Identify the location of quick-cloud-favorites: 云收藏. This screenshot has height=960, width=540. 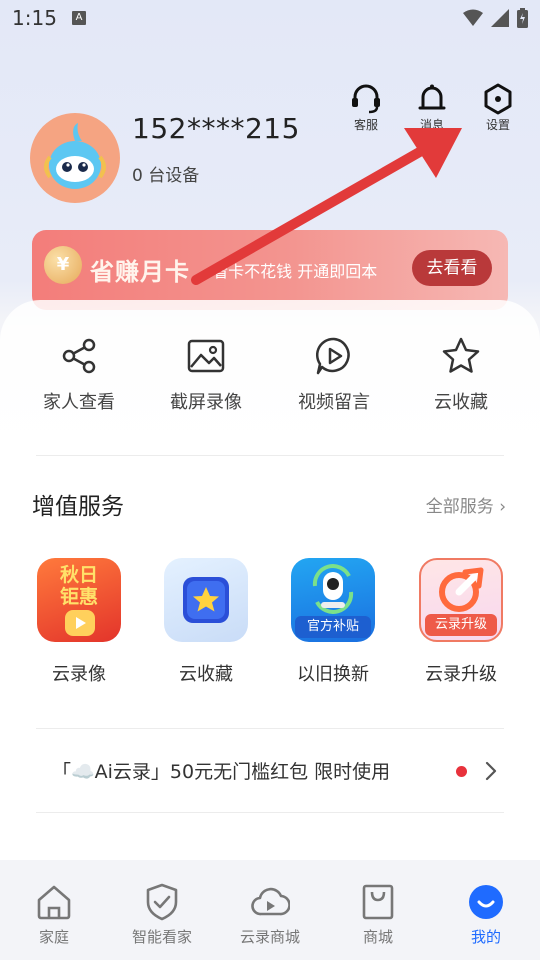
(461, 375).